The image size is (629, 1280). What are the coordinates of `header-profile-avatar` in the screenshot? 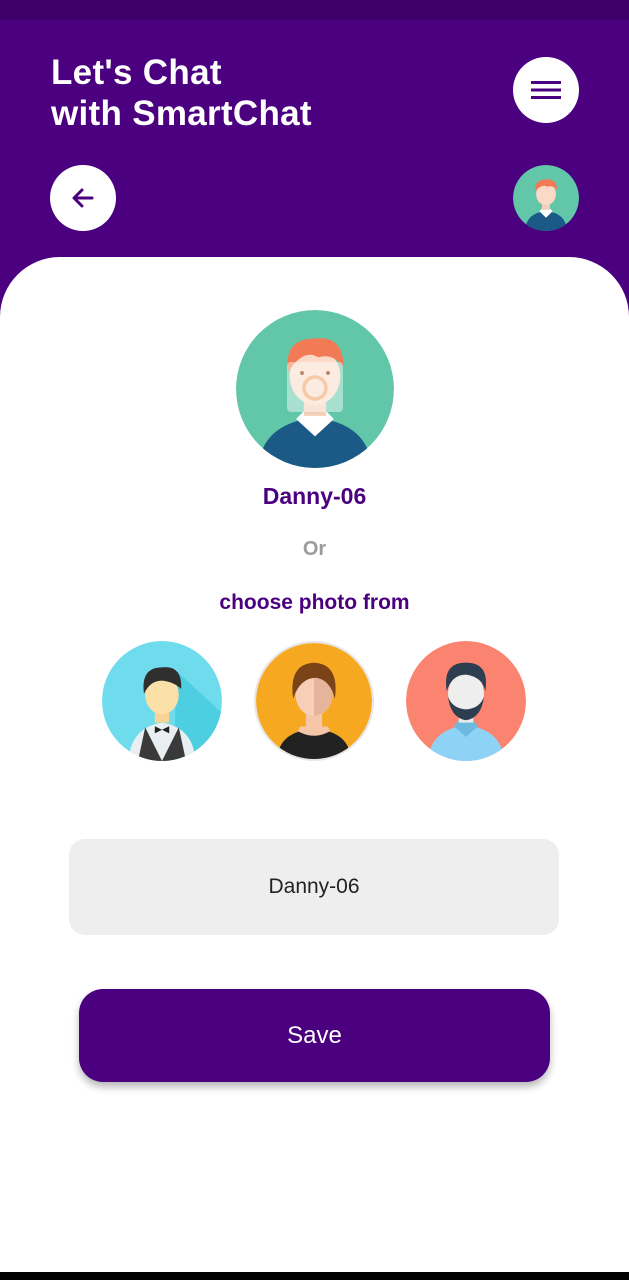 It's located at (546, 198).